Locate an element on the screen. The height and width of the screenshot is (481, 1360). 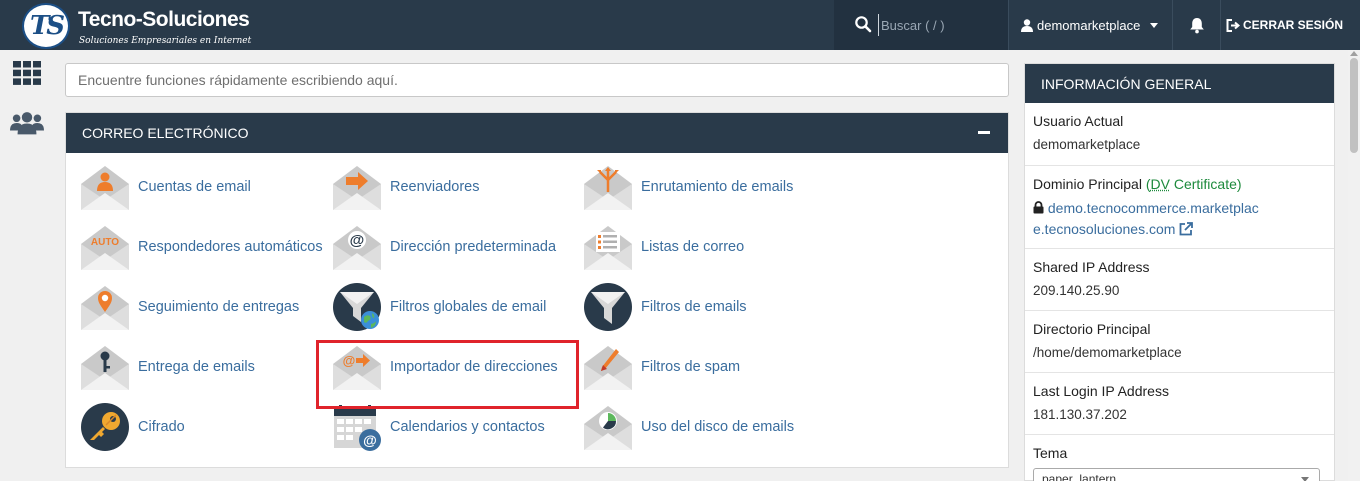
tool-spam-filters: Filtros de spam is located at coordinates (661, 367).